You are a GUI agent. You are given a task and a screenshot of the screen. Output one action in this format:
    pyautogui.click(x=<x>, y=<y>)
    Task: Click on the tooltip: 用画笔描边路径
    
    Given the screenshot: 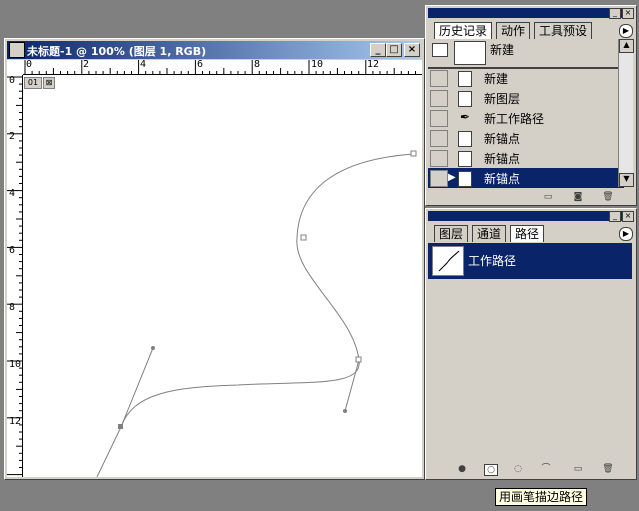 What is the action you would take?
    pyautogui.click(x=541, y=497)
    